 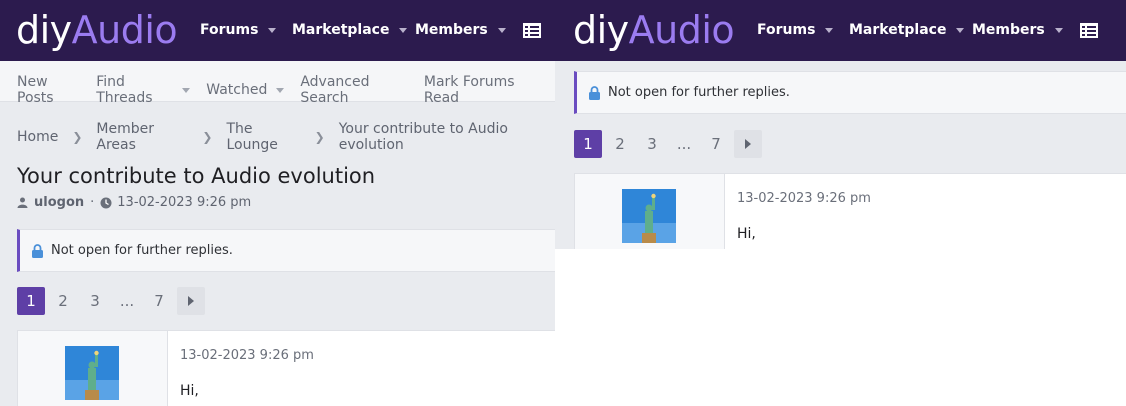 I want to click on thread-meta: ulogon · 13-02-2023 9:26 pm, so click(x=134, y=202).